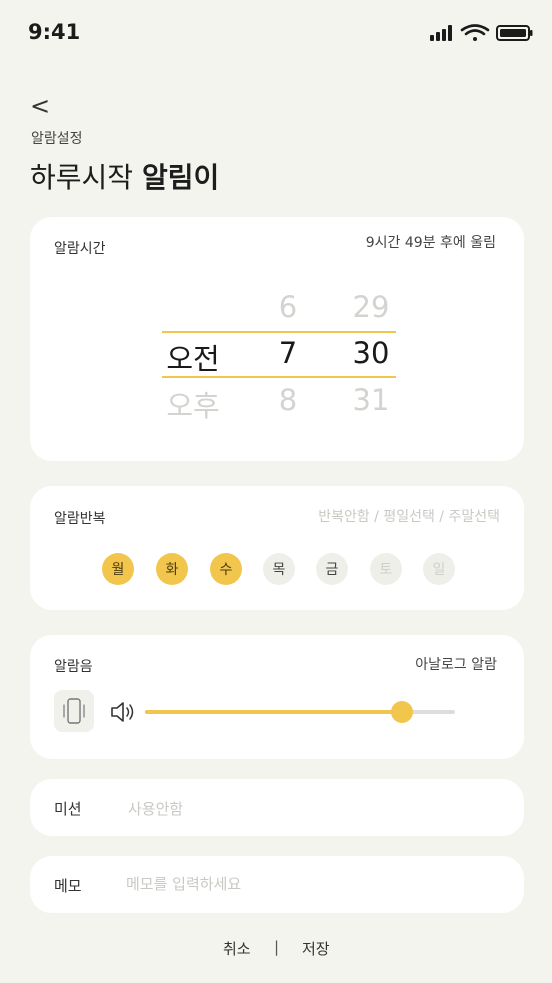 Image resolution: width=552 pixels, height=983 pixels. Describe the element at coordinates (57, 139) in the screenshot. I see `page-subtitle: 알람설정` at that location.